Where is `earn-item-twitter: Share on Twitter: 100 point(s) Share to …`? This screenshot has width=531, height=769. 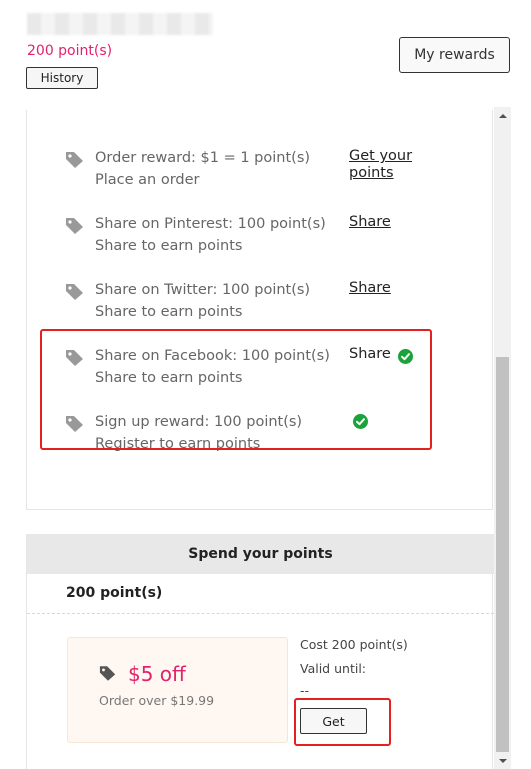
earn-item-twitter: Share on Twitter: 100 point(s) Share to … is located at coordinates (275, 306).